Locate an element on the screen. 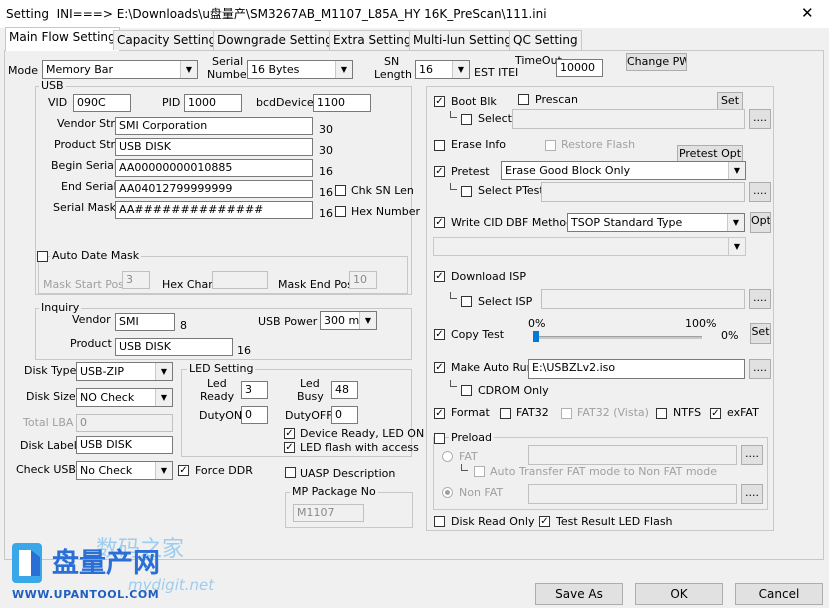 The image size is (829, 608). tab-main-flow: Main Flow Setting is located at coordinates (62, 39).